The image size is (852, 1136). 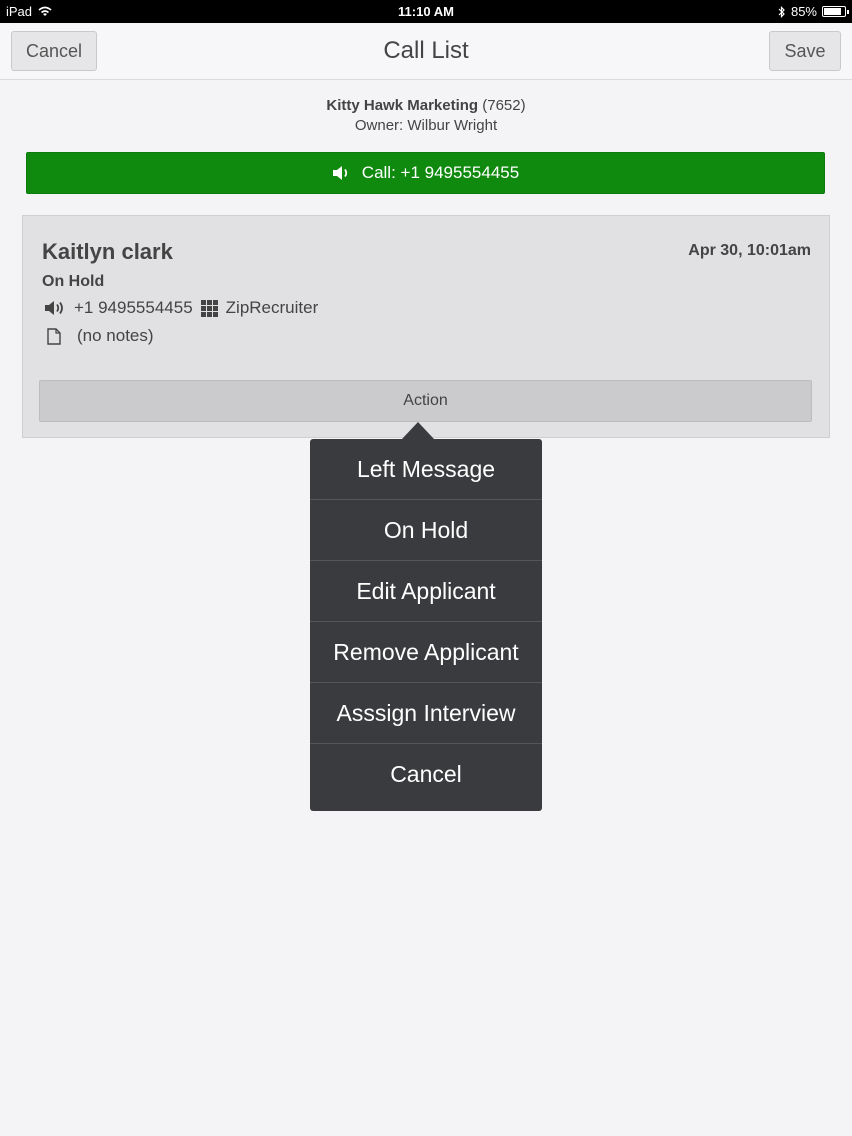 What do you see at coordinates (426, 652) in the screenshot?
I see `menu-item-remove-applicant: Remove Applicant` at bounding box center [426, 652].